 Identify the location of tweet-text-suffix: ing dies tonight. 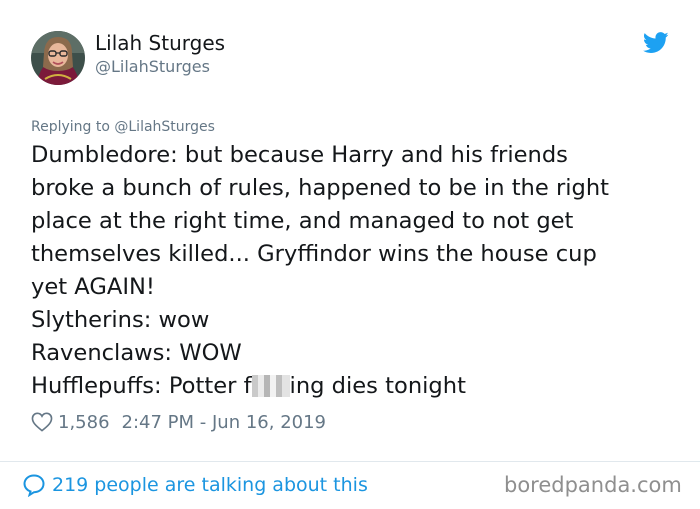
(377, 386).